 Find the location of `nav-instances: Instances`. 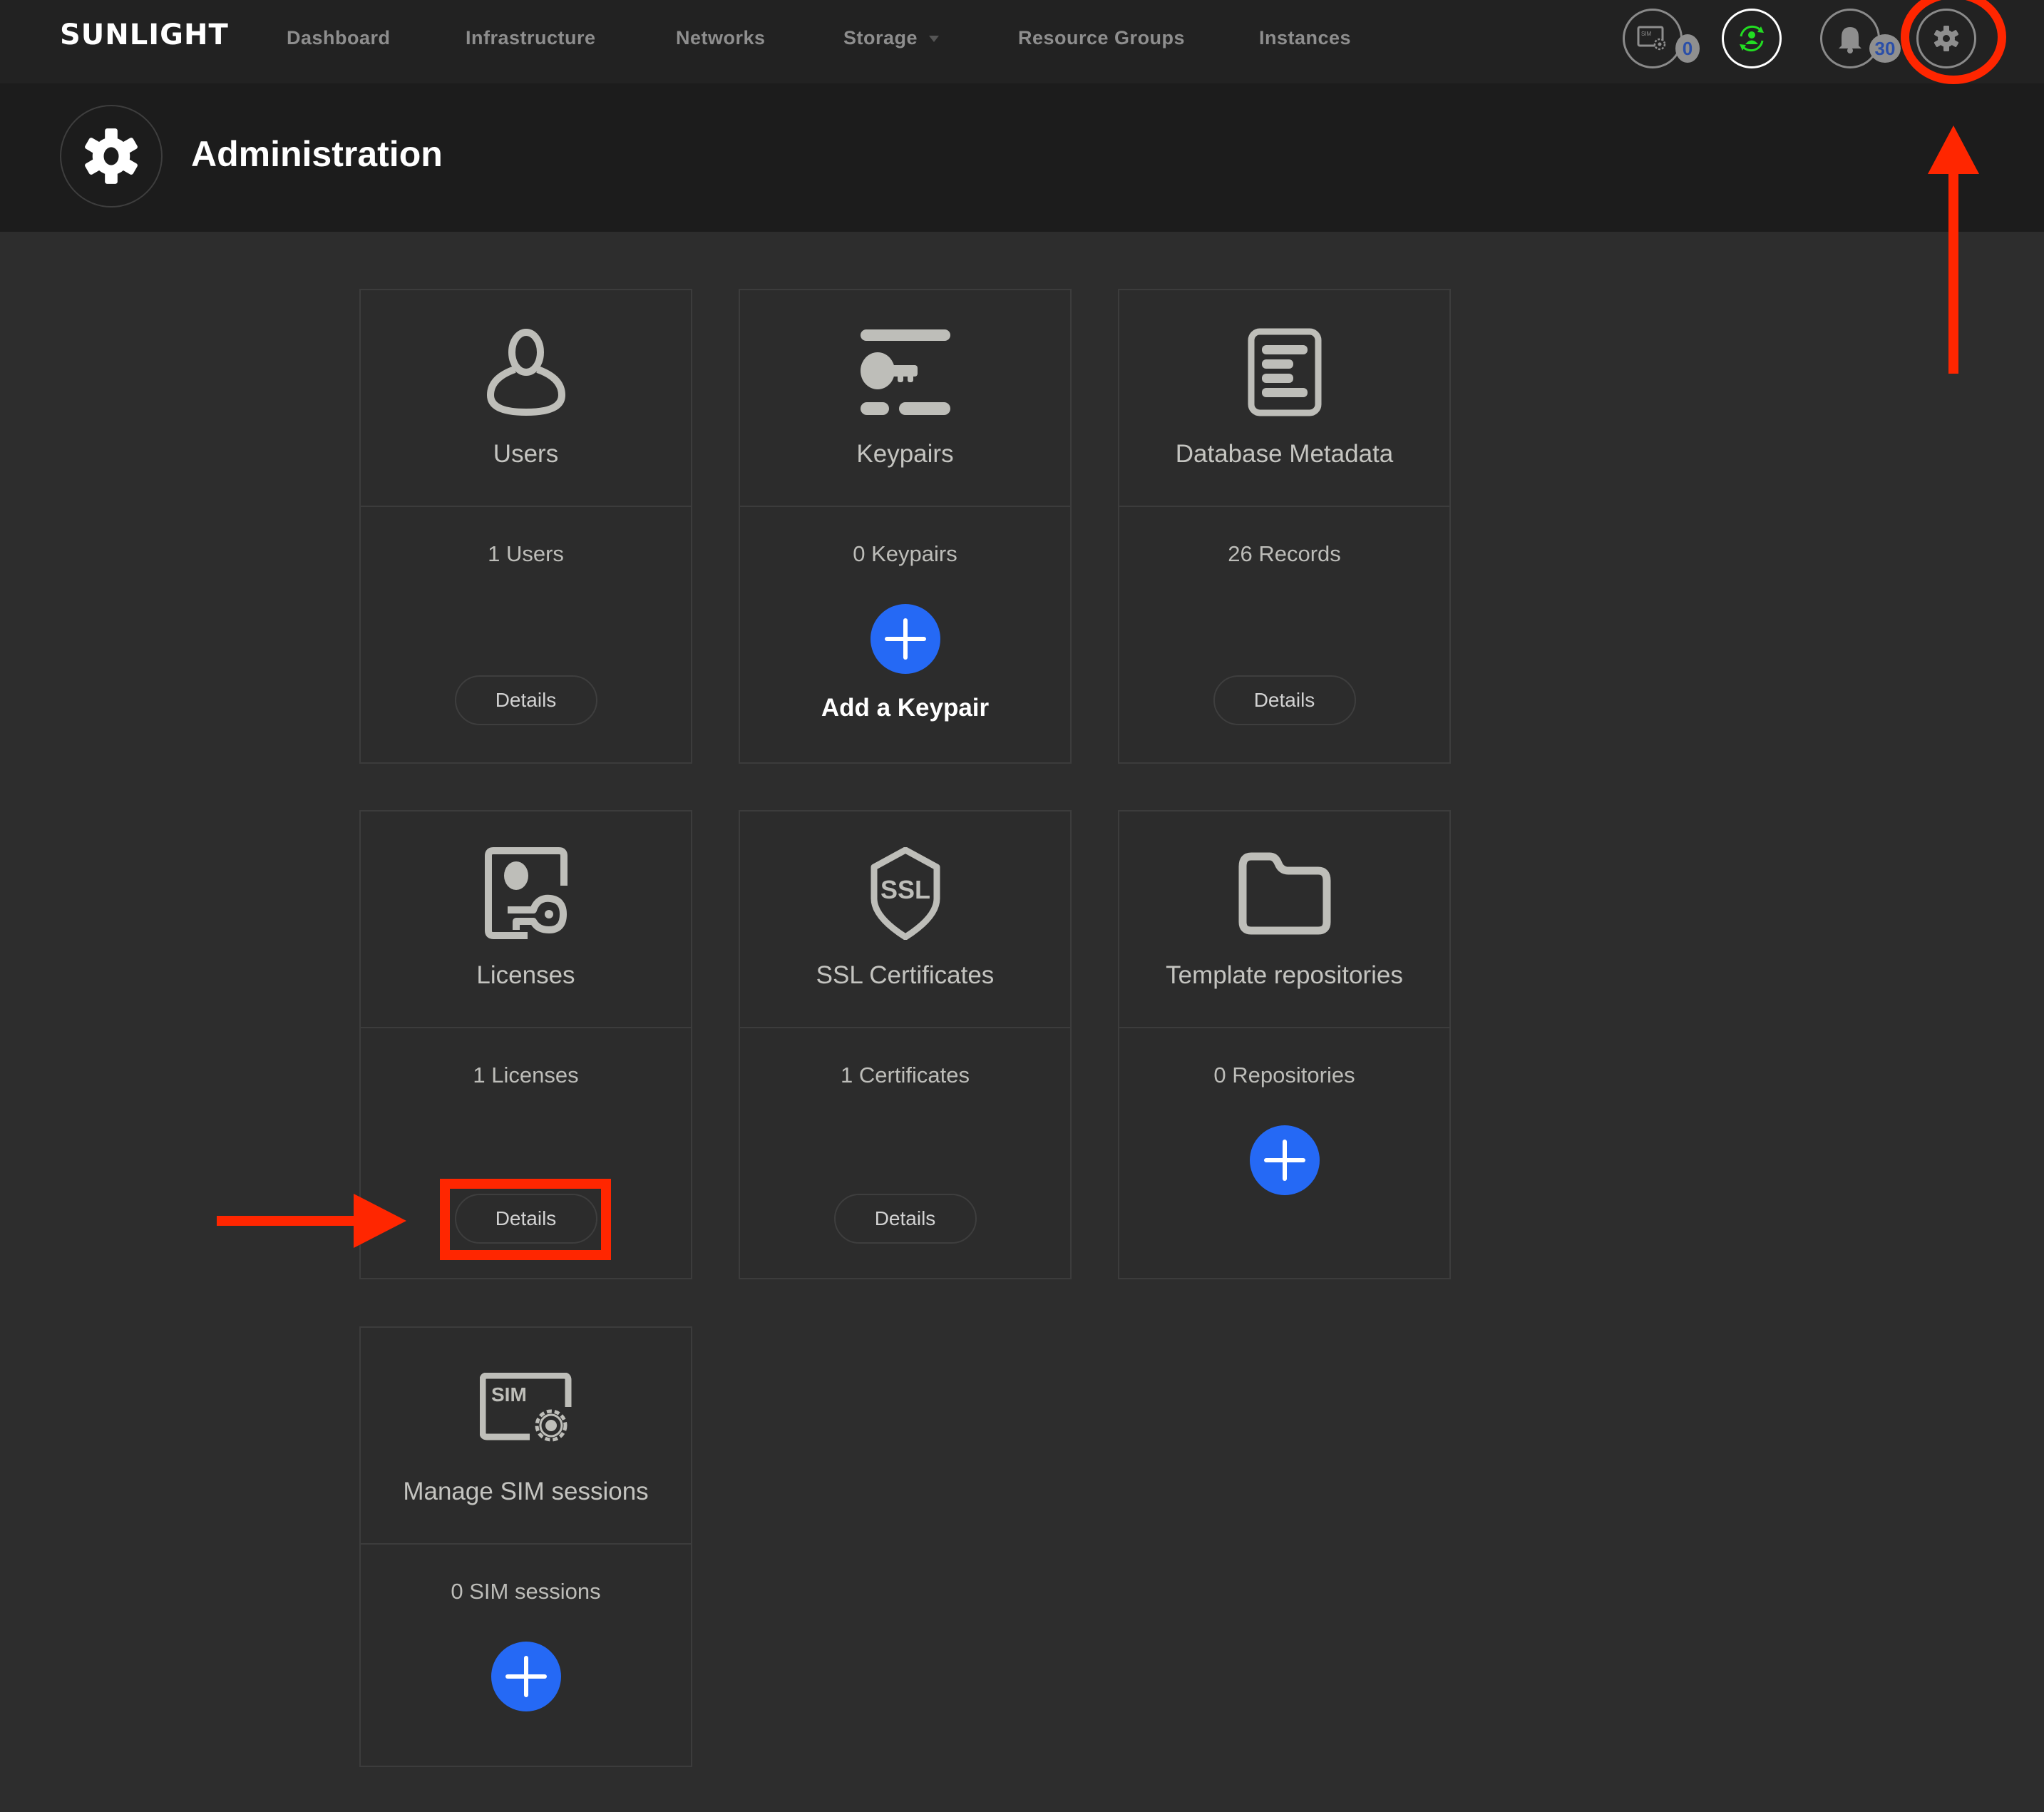

nav-instances: Instances is located at coordinates (1305, 38).